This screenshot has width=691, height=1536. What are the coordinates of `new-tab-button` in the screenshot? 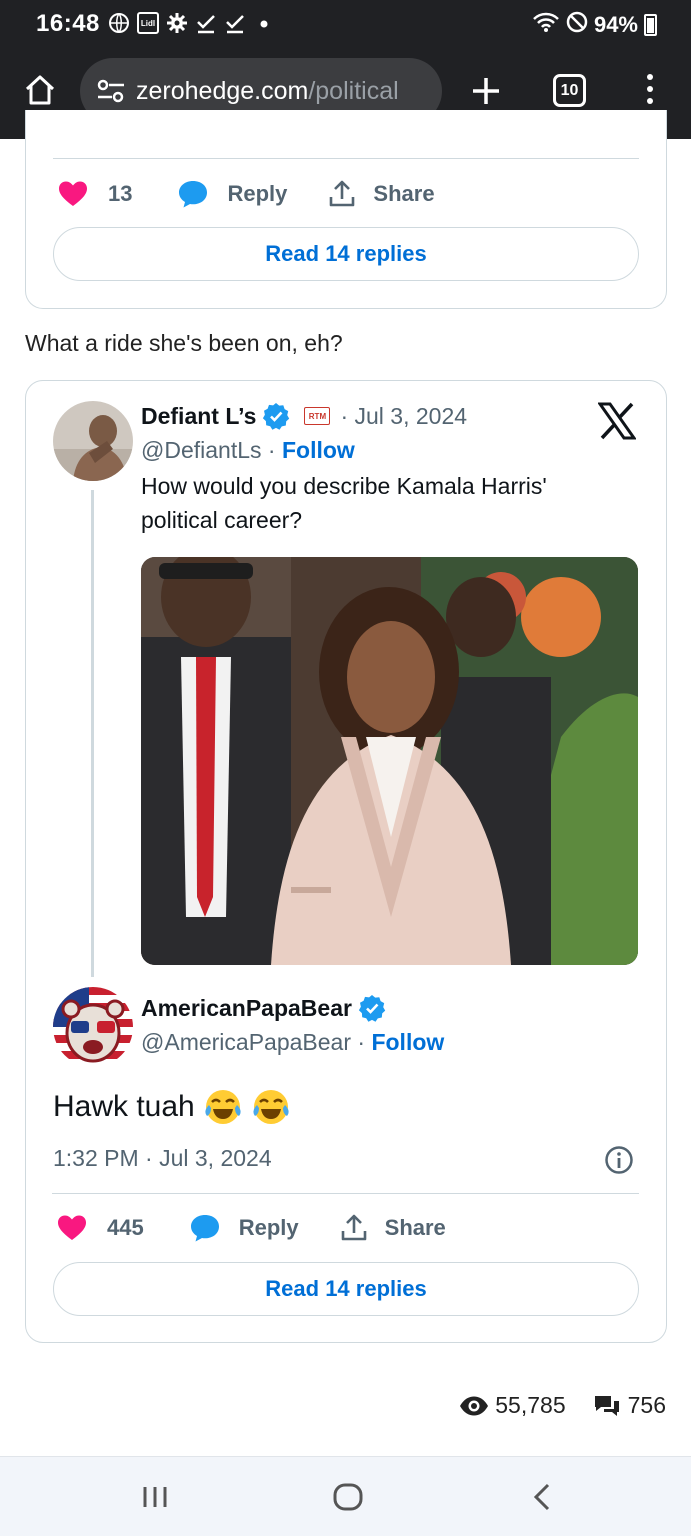 It's located at (486, 91).